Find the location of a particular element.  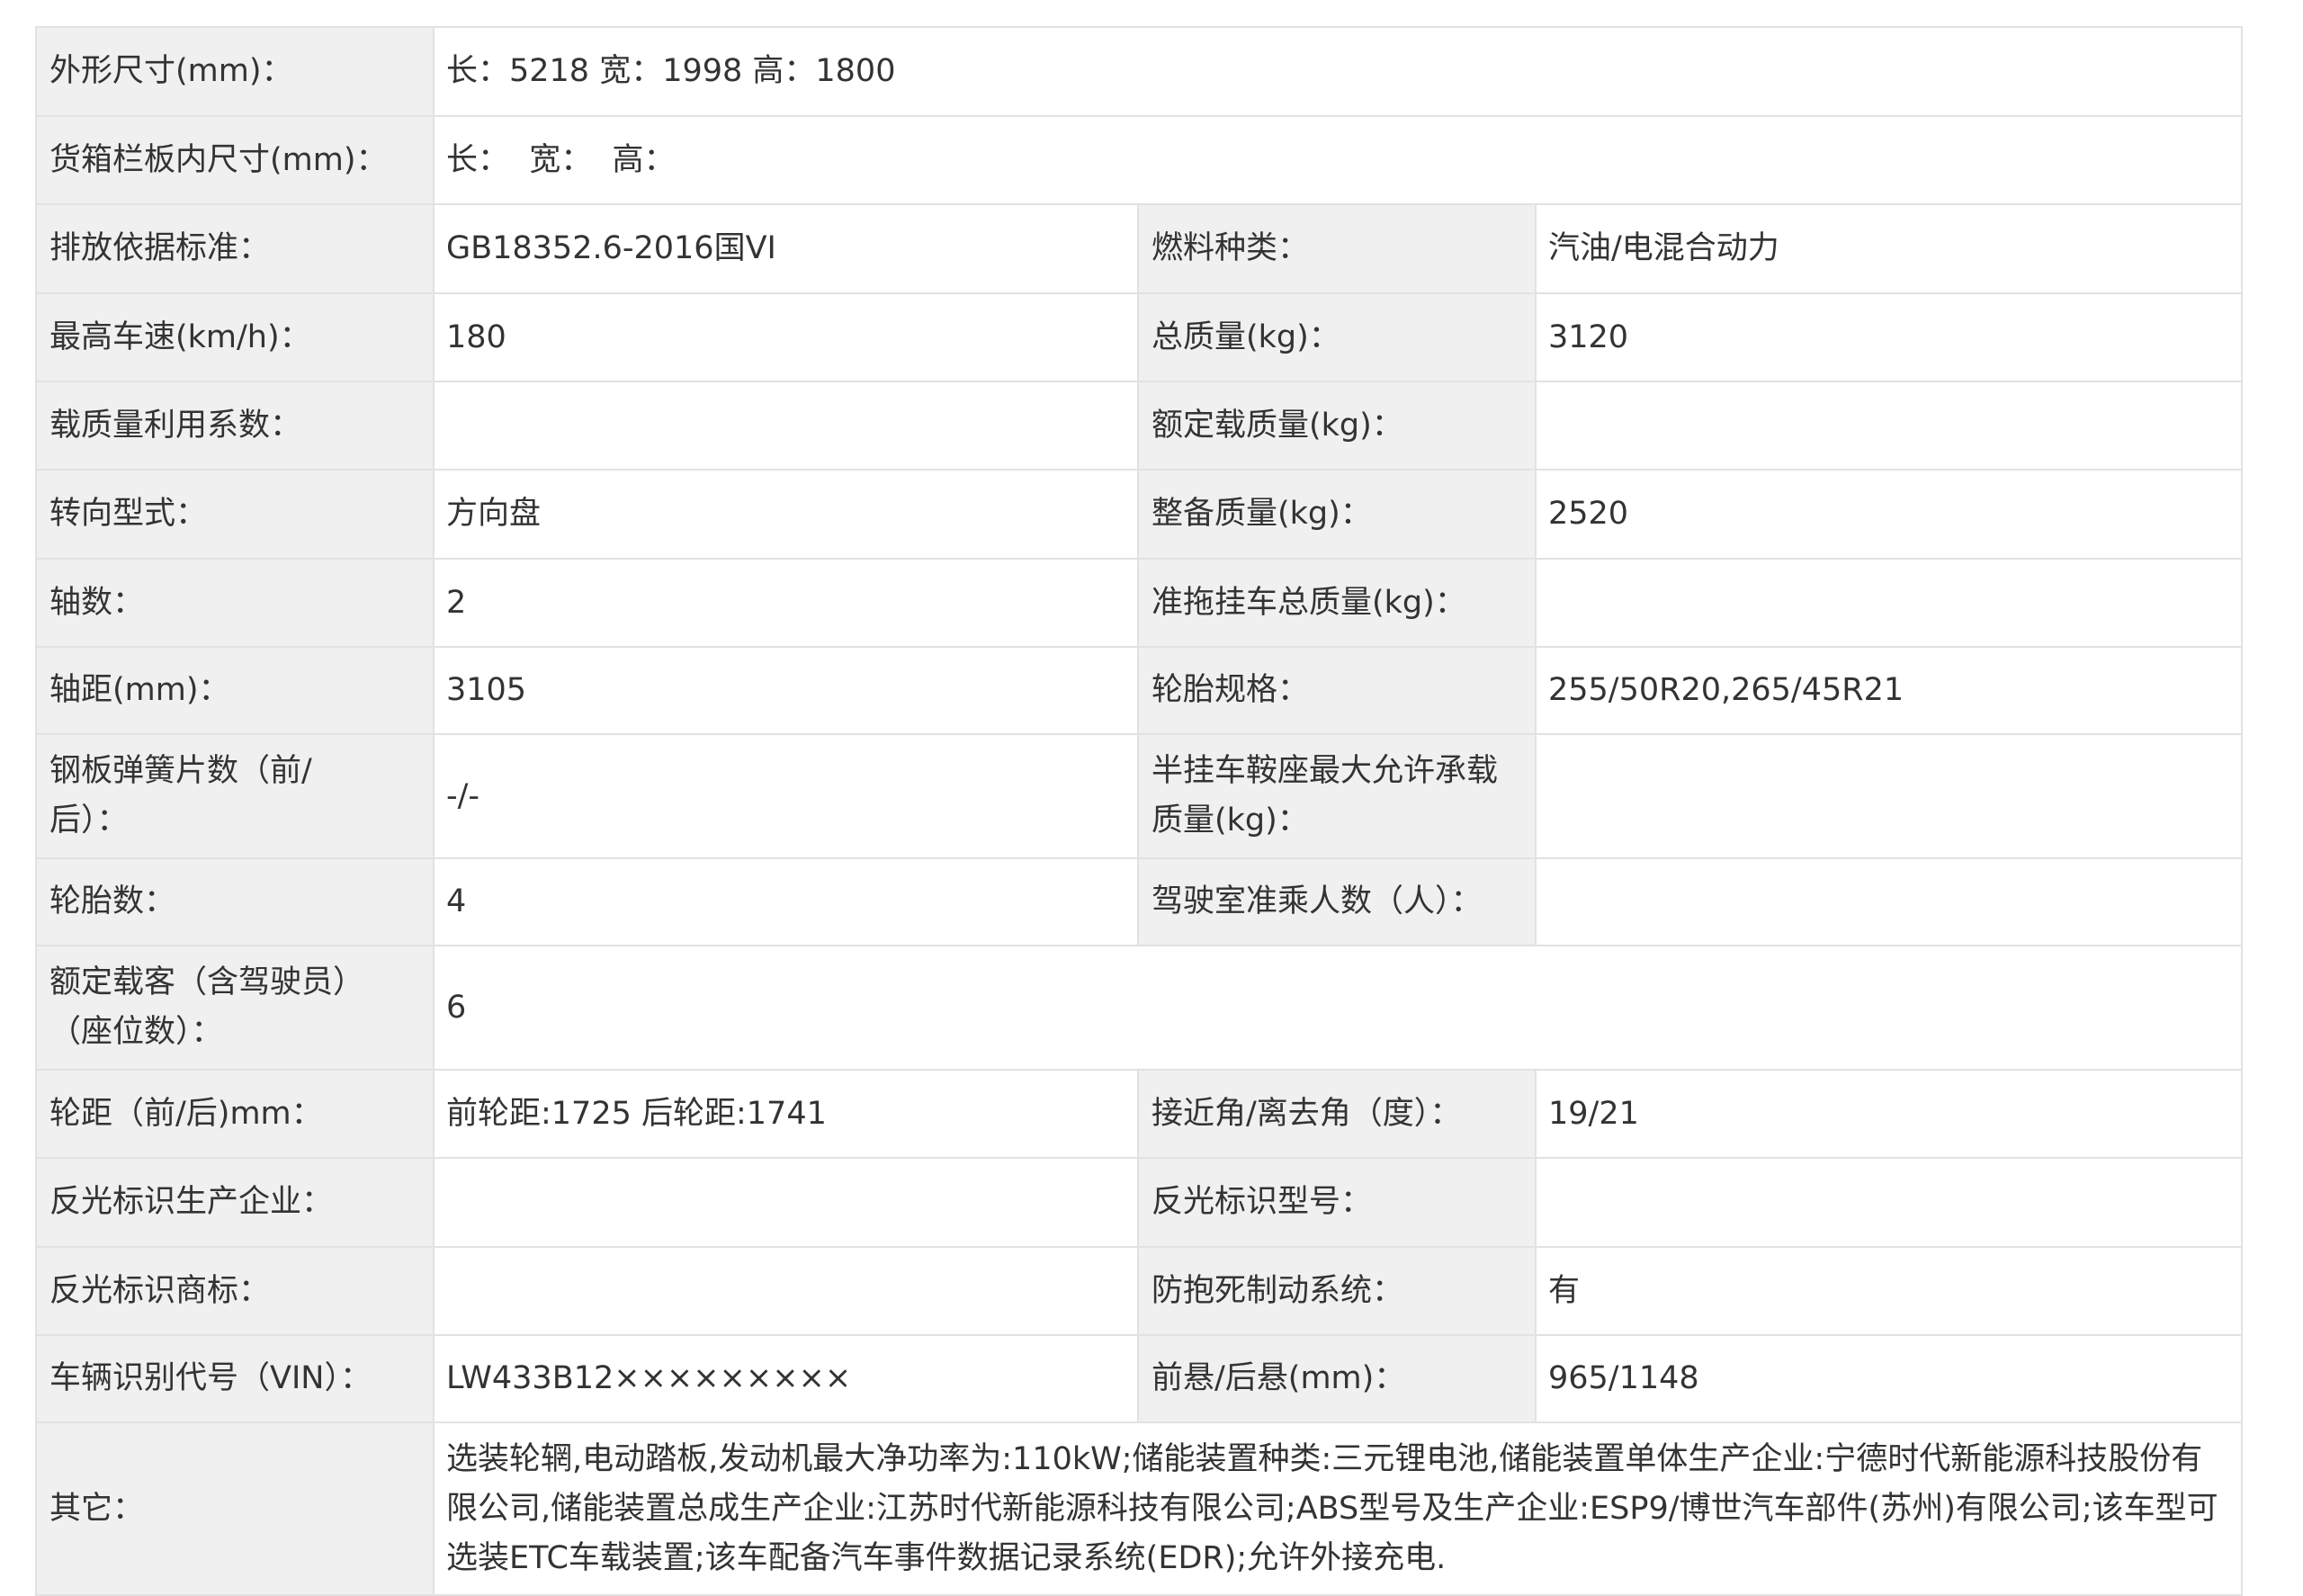

spec-value-text: -/- is located at coordinates (463, 795).